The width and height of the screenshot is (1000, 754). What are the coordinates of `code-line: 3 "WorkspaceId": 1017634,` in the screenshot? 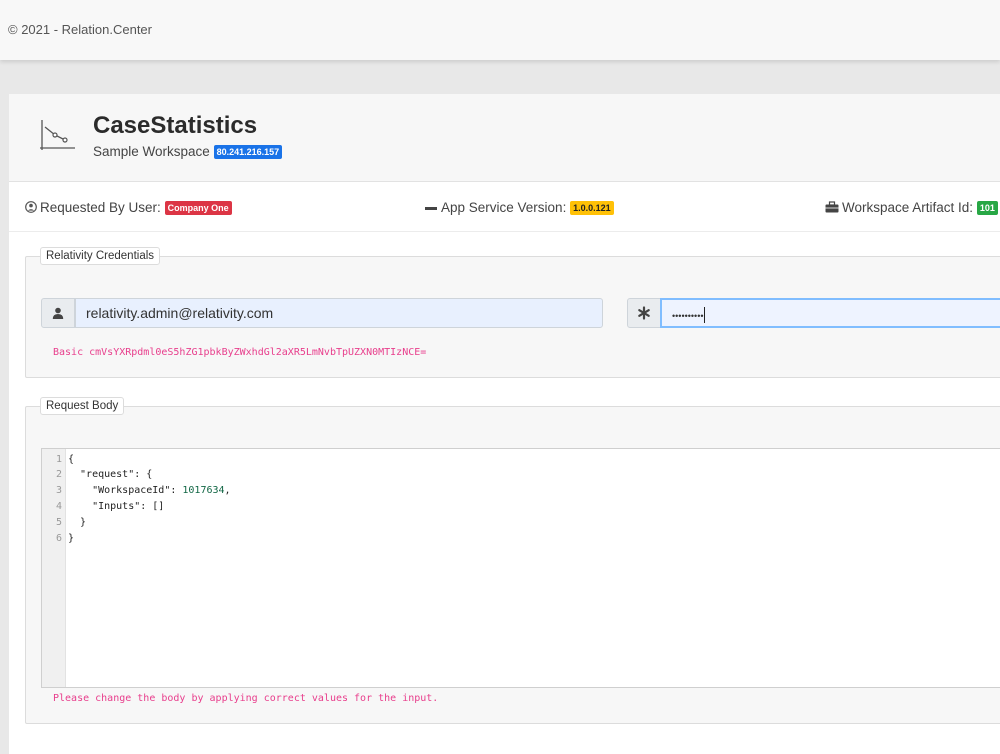 It's located at (342, 490).